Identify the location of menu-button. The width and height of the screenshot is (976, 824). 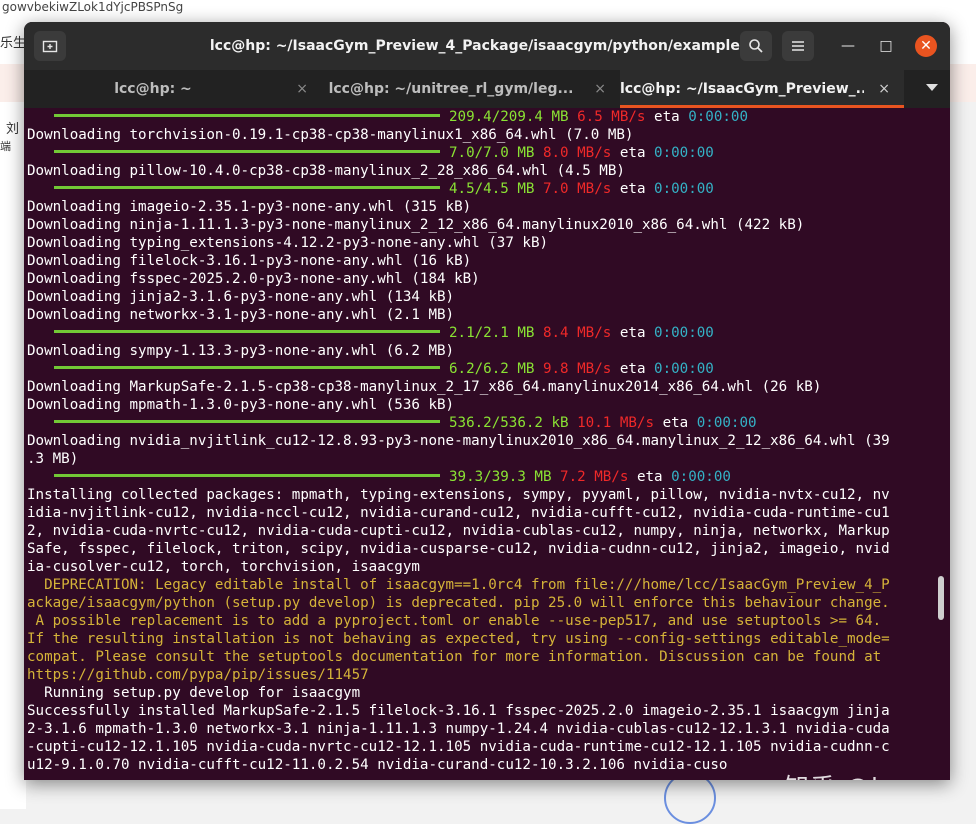
(798, 46).